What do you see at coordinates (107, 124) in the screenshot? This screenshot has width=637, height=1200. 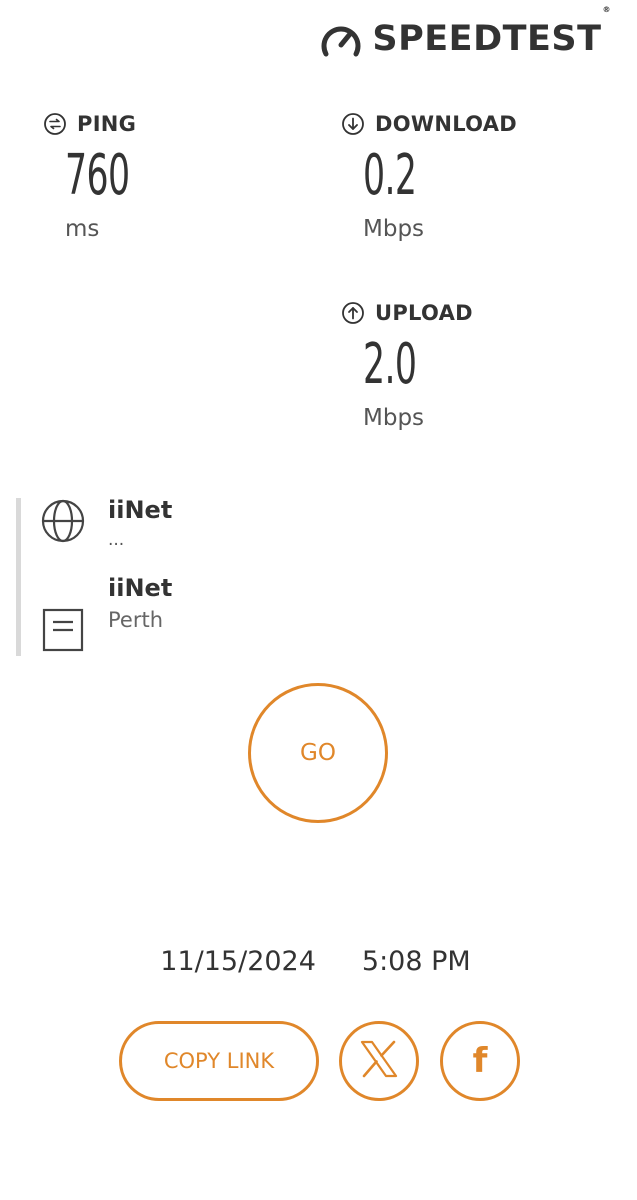 I see `ping-label: PING` at bounding box center [107, 124].